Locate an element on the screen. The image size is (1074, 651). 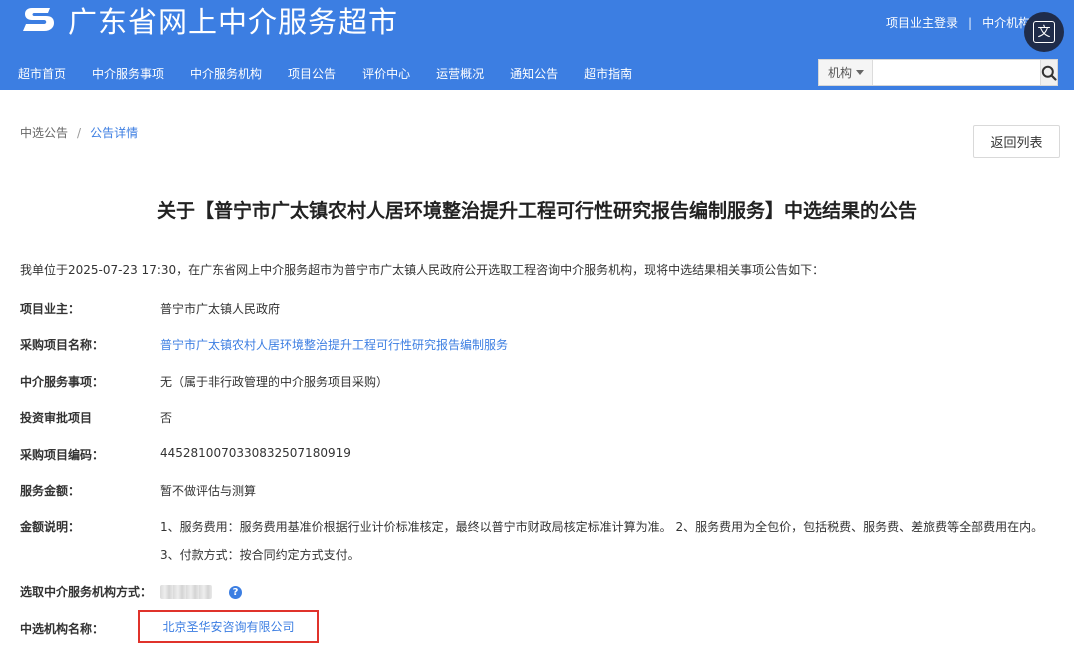
help-icon: ? is located at coordinates (235, 592).